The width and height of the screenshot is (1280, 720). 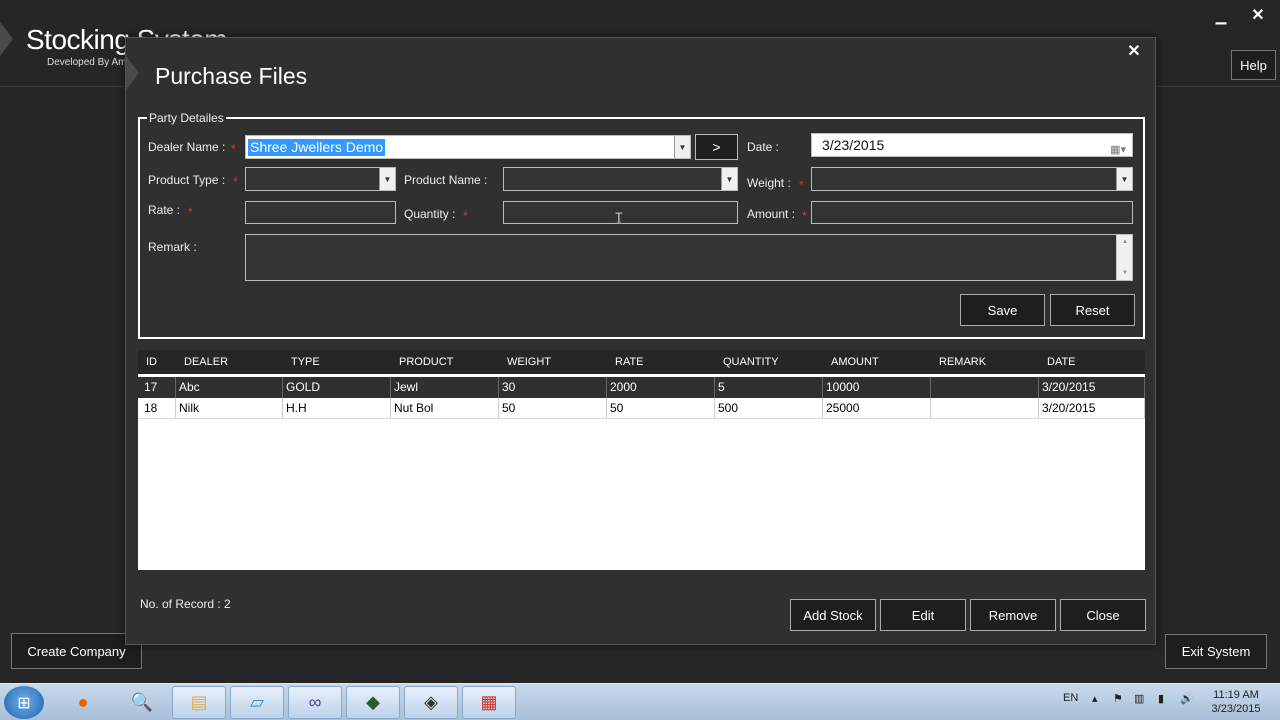 I want to click on dealer-name-label: Dealer Name :, so click(x=187, y=147).